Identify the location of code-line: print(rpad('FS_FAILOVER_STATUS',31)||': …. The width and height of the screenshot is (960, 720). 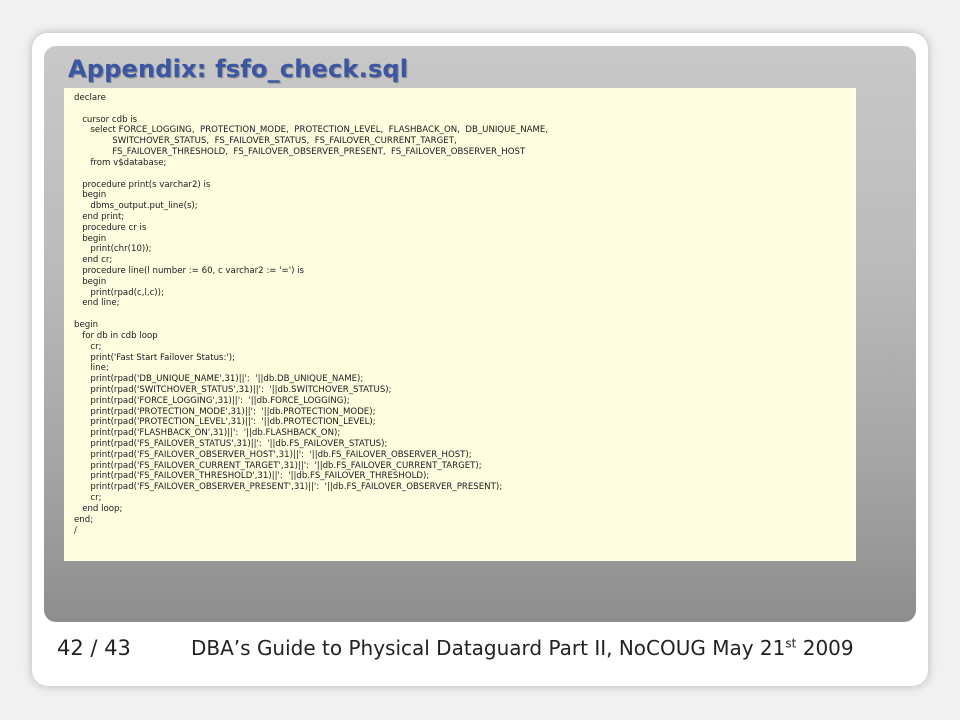
(231, 444).